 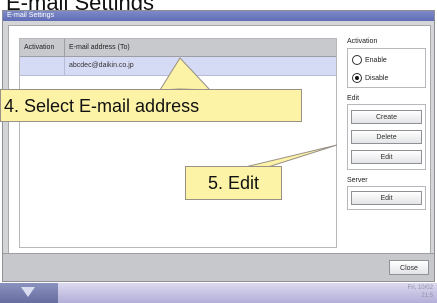 I want to click on callout-edit-pointer, so click(x=291, y=156).